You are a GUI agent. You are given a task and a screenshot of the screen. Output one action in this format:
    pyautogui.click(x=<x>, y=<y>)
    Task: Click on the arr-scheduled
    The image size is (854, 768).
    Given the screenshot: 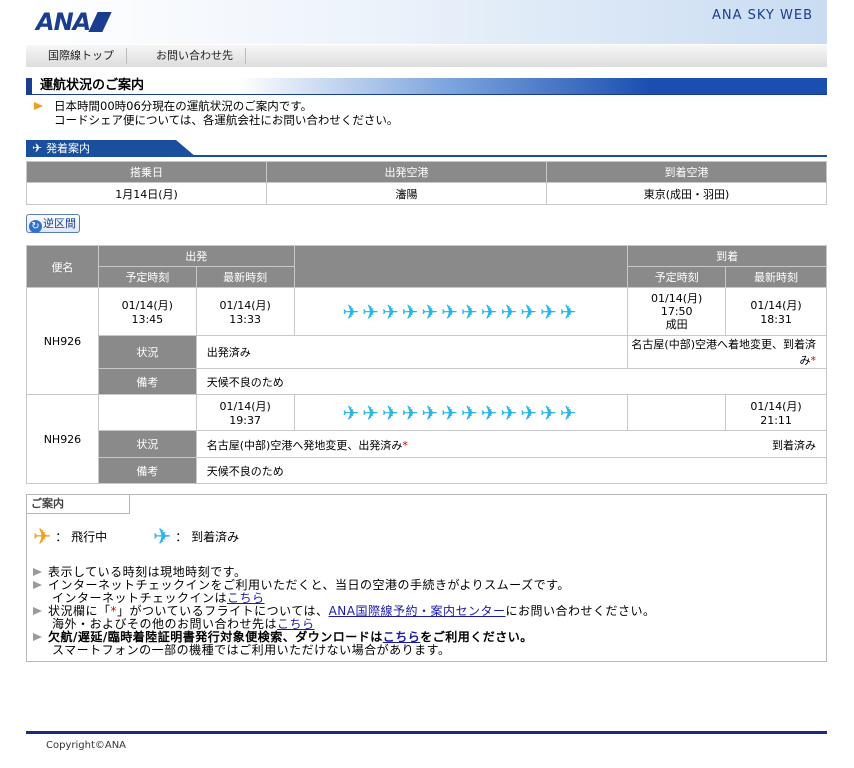 What is the action you would take?
    pyautogui.click(x=677, y=412)
    